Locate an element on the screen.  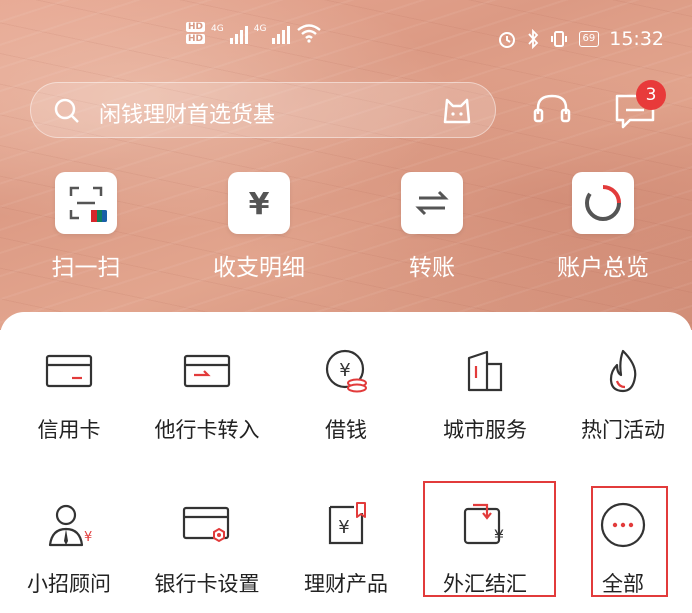
service-borrow: ¥ 借钱 is located at coordinates (346, 390).